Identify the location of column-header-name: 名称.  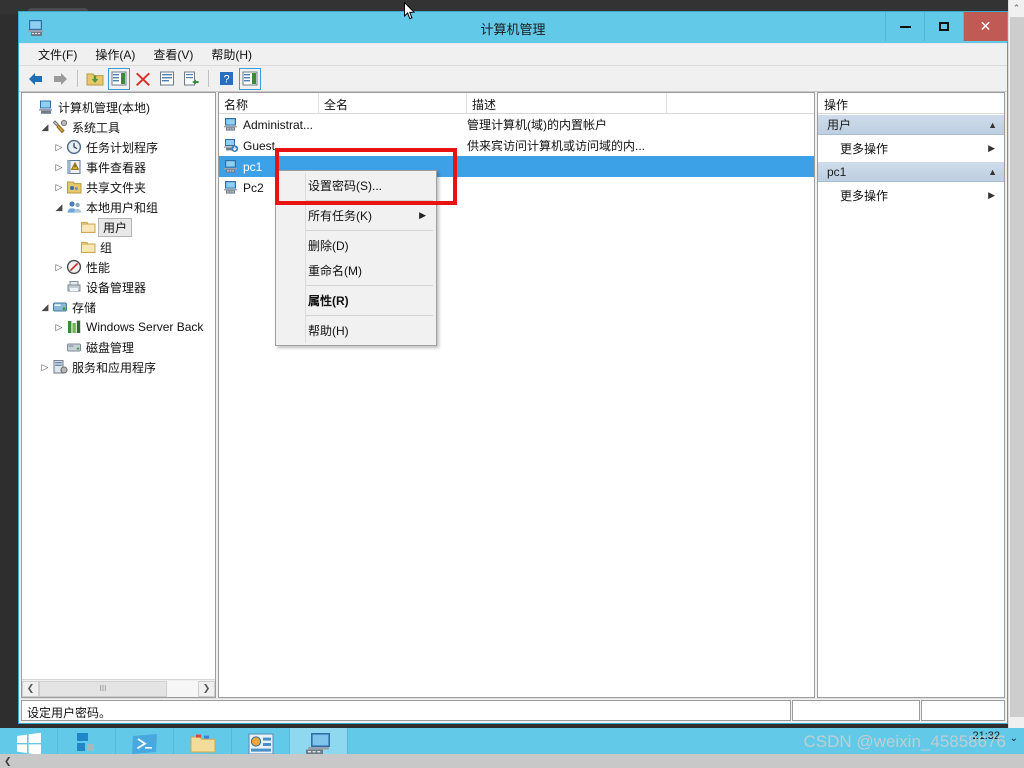
(269, 103).